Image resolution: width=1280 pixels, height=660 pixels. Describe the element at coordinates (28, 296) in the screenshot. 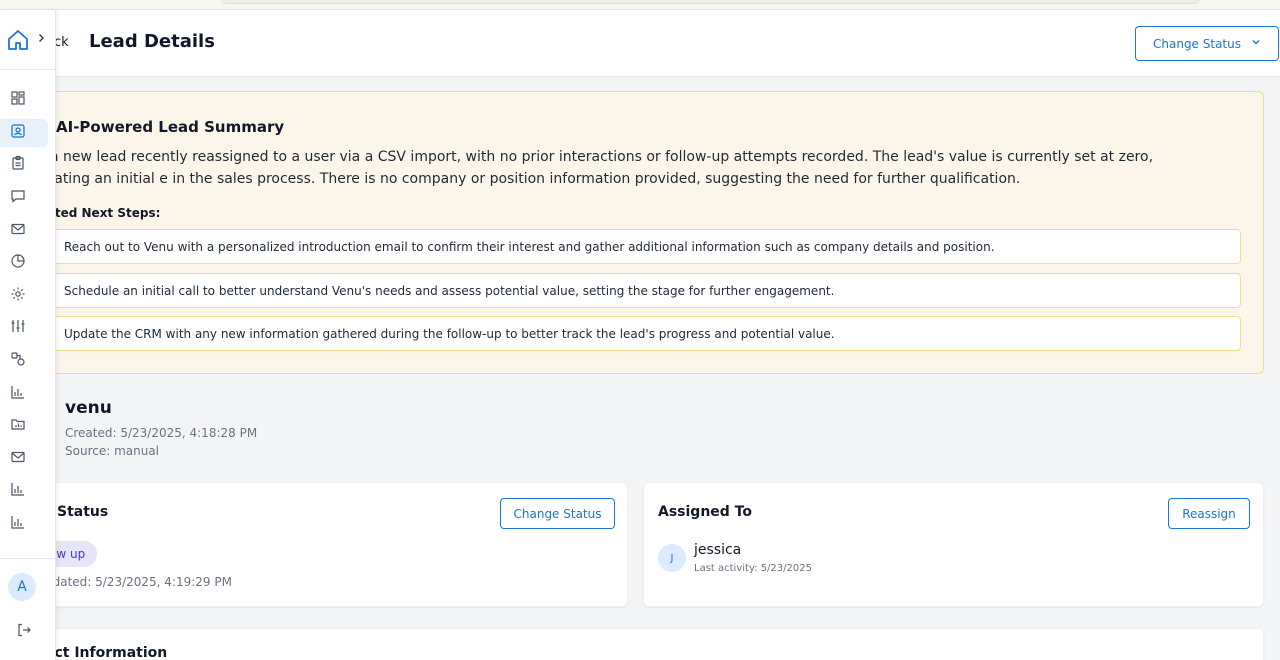

I see `sidebar-item-settings` at that location.